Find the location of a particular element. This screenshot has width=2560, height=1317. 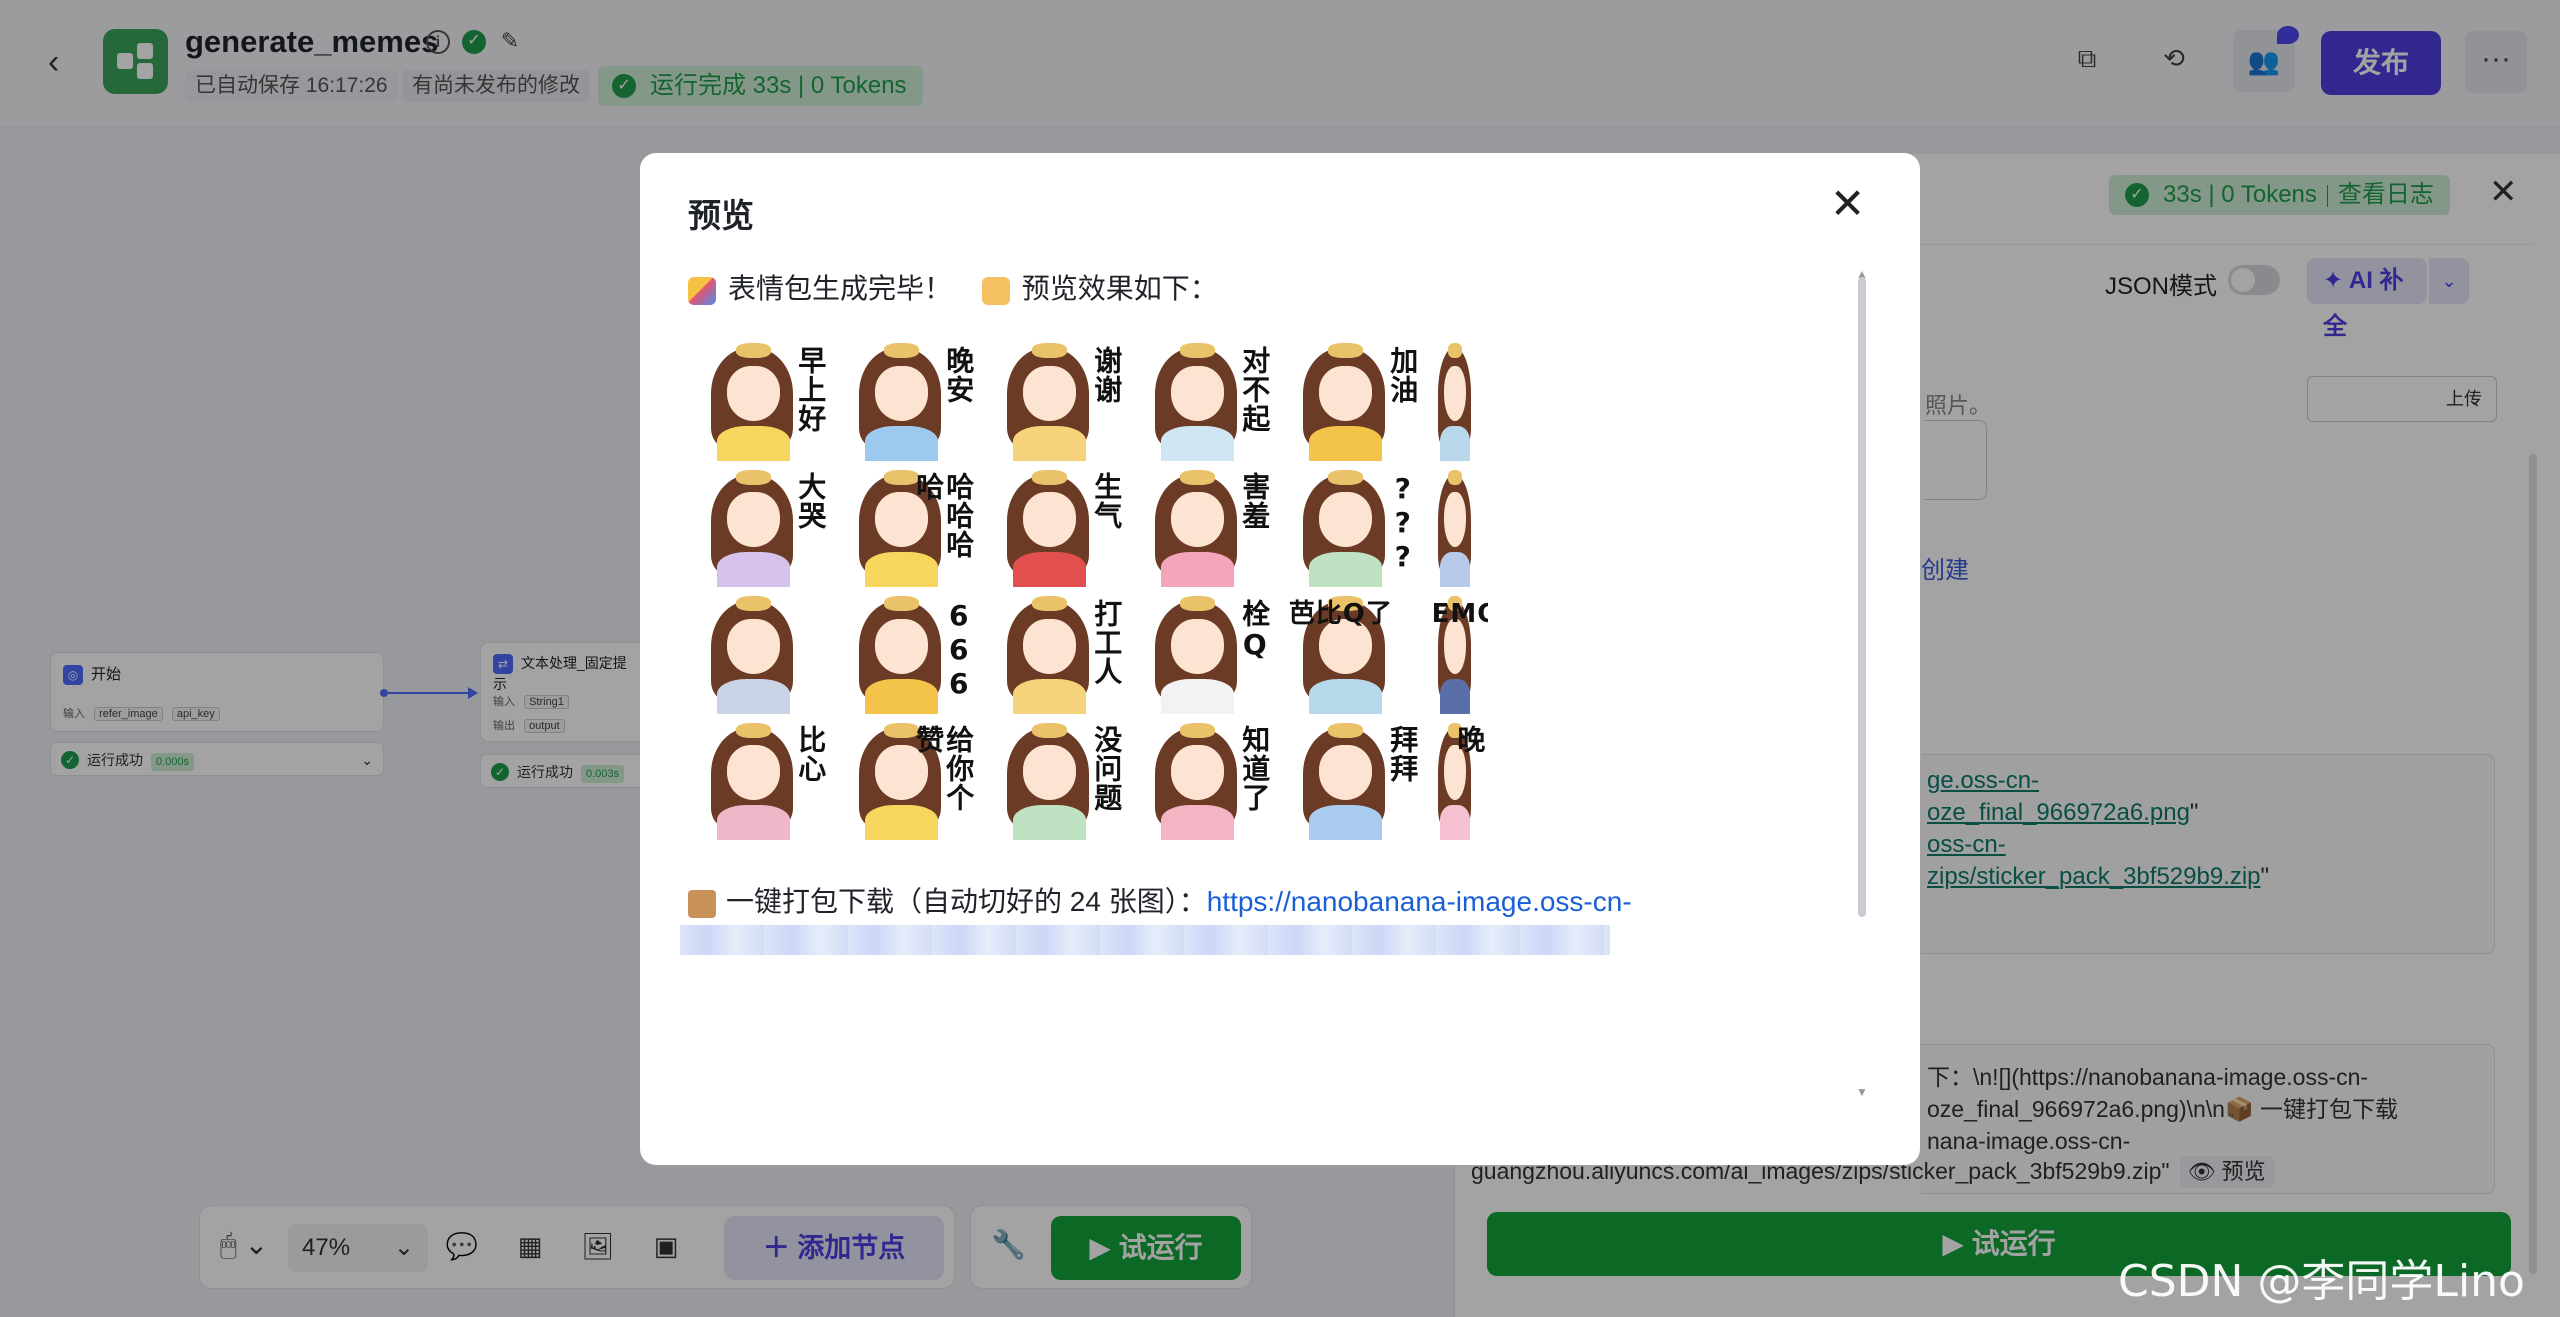

sticker-caption: 知道了 is located at coordinates (1255, 769).